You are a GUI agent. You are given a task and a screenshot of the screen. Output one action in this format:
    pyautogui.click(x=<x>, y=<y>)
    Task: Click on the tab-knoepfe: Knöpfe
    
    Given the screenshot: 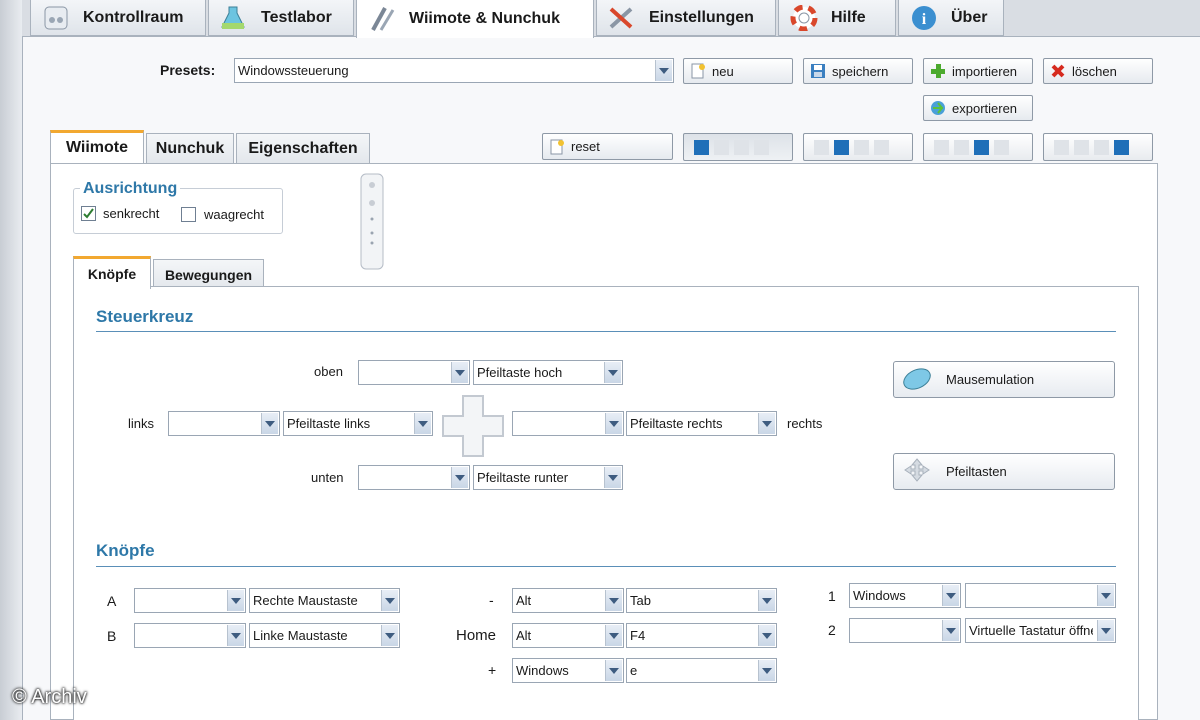 What is the action you would take?
    pyautogui.click(x=112, y=272)
    